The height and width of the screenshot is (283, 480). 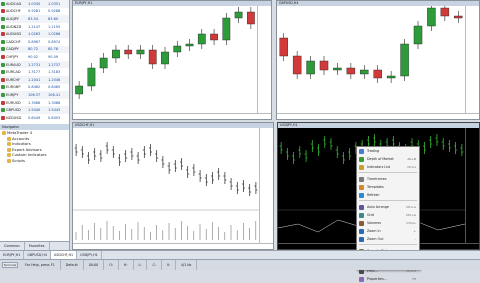 What do you see at coordinates (187, 265) in the screenshot?
I see `status-cell: 4/1 kb` at bounding box center [187, 265].